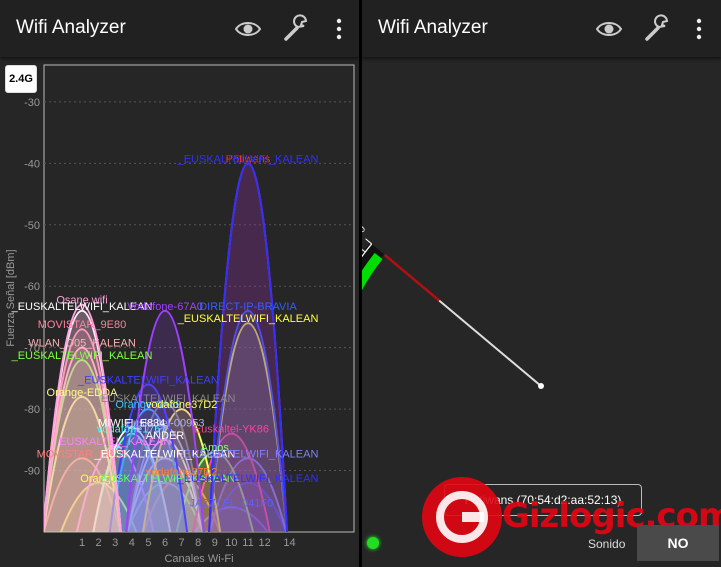  I want to click on gauge-needle, so click(490, 343).